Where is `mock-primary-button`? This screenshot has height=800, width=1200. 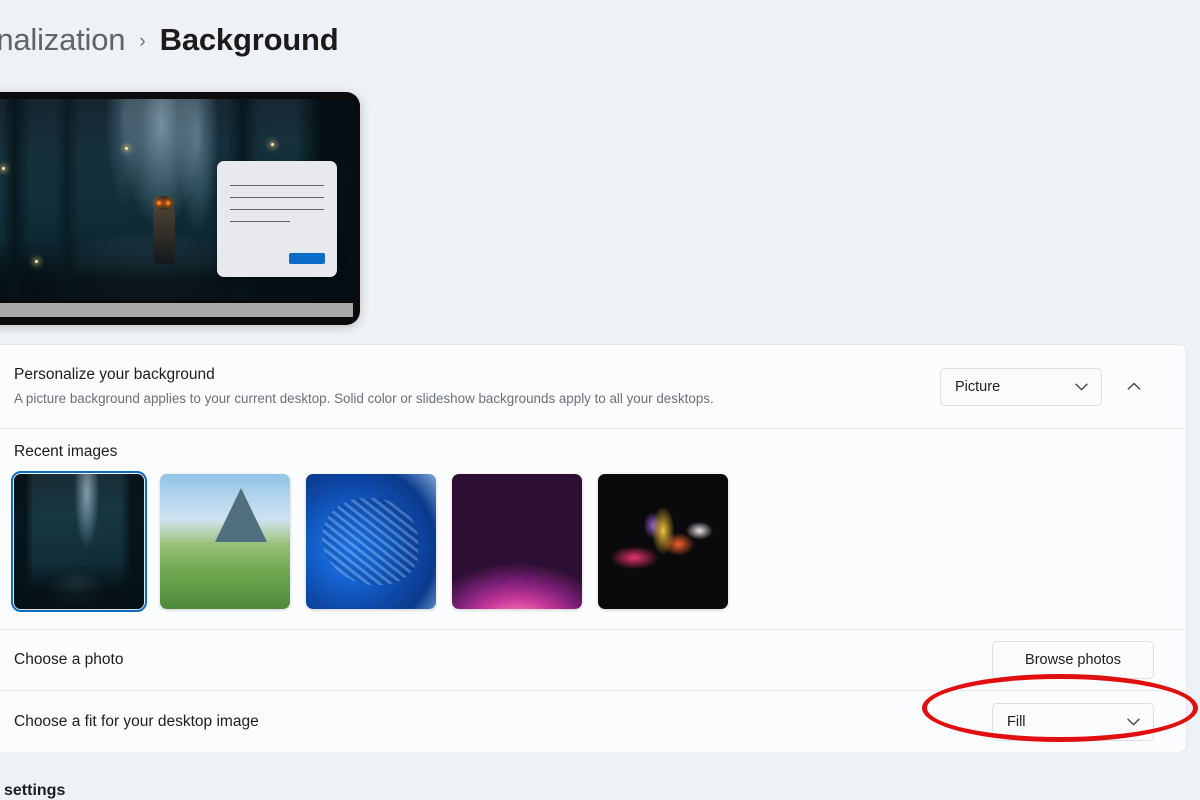
mock-primary-button is located at coordinates (307, 258).